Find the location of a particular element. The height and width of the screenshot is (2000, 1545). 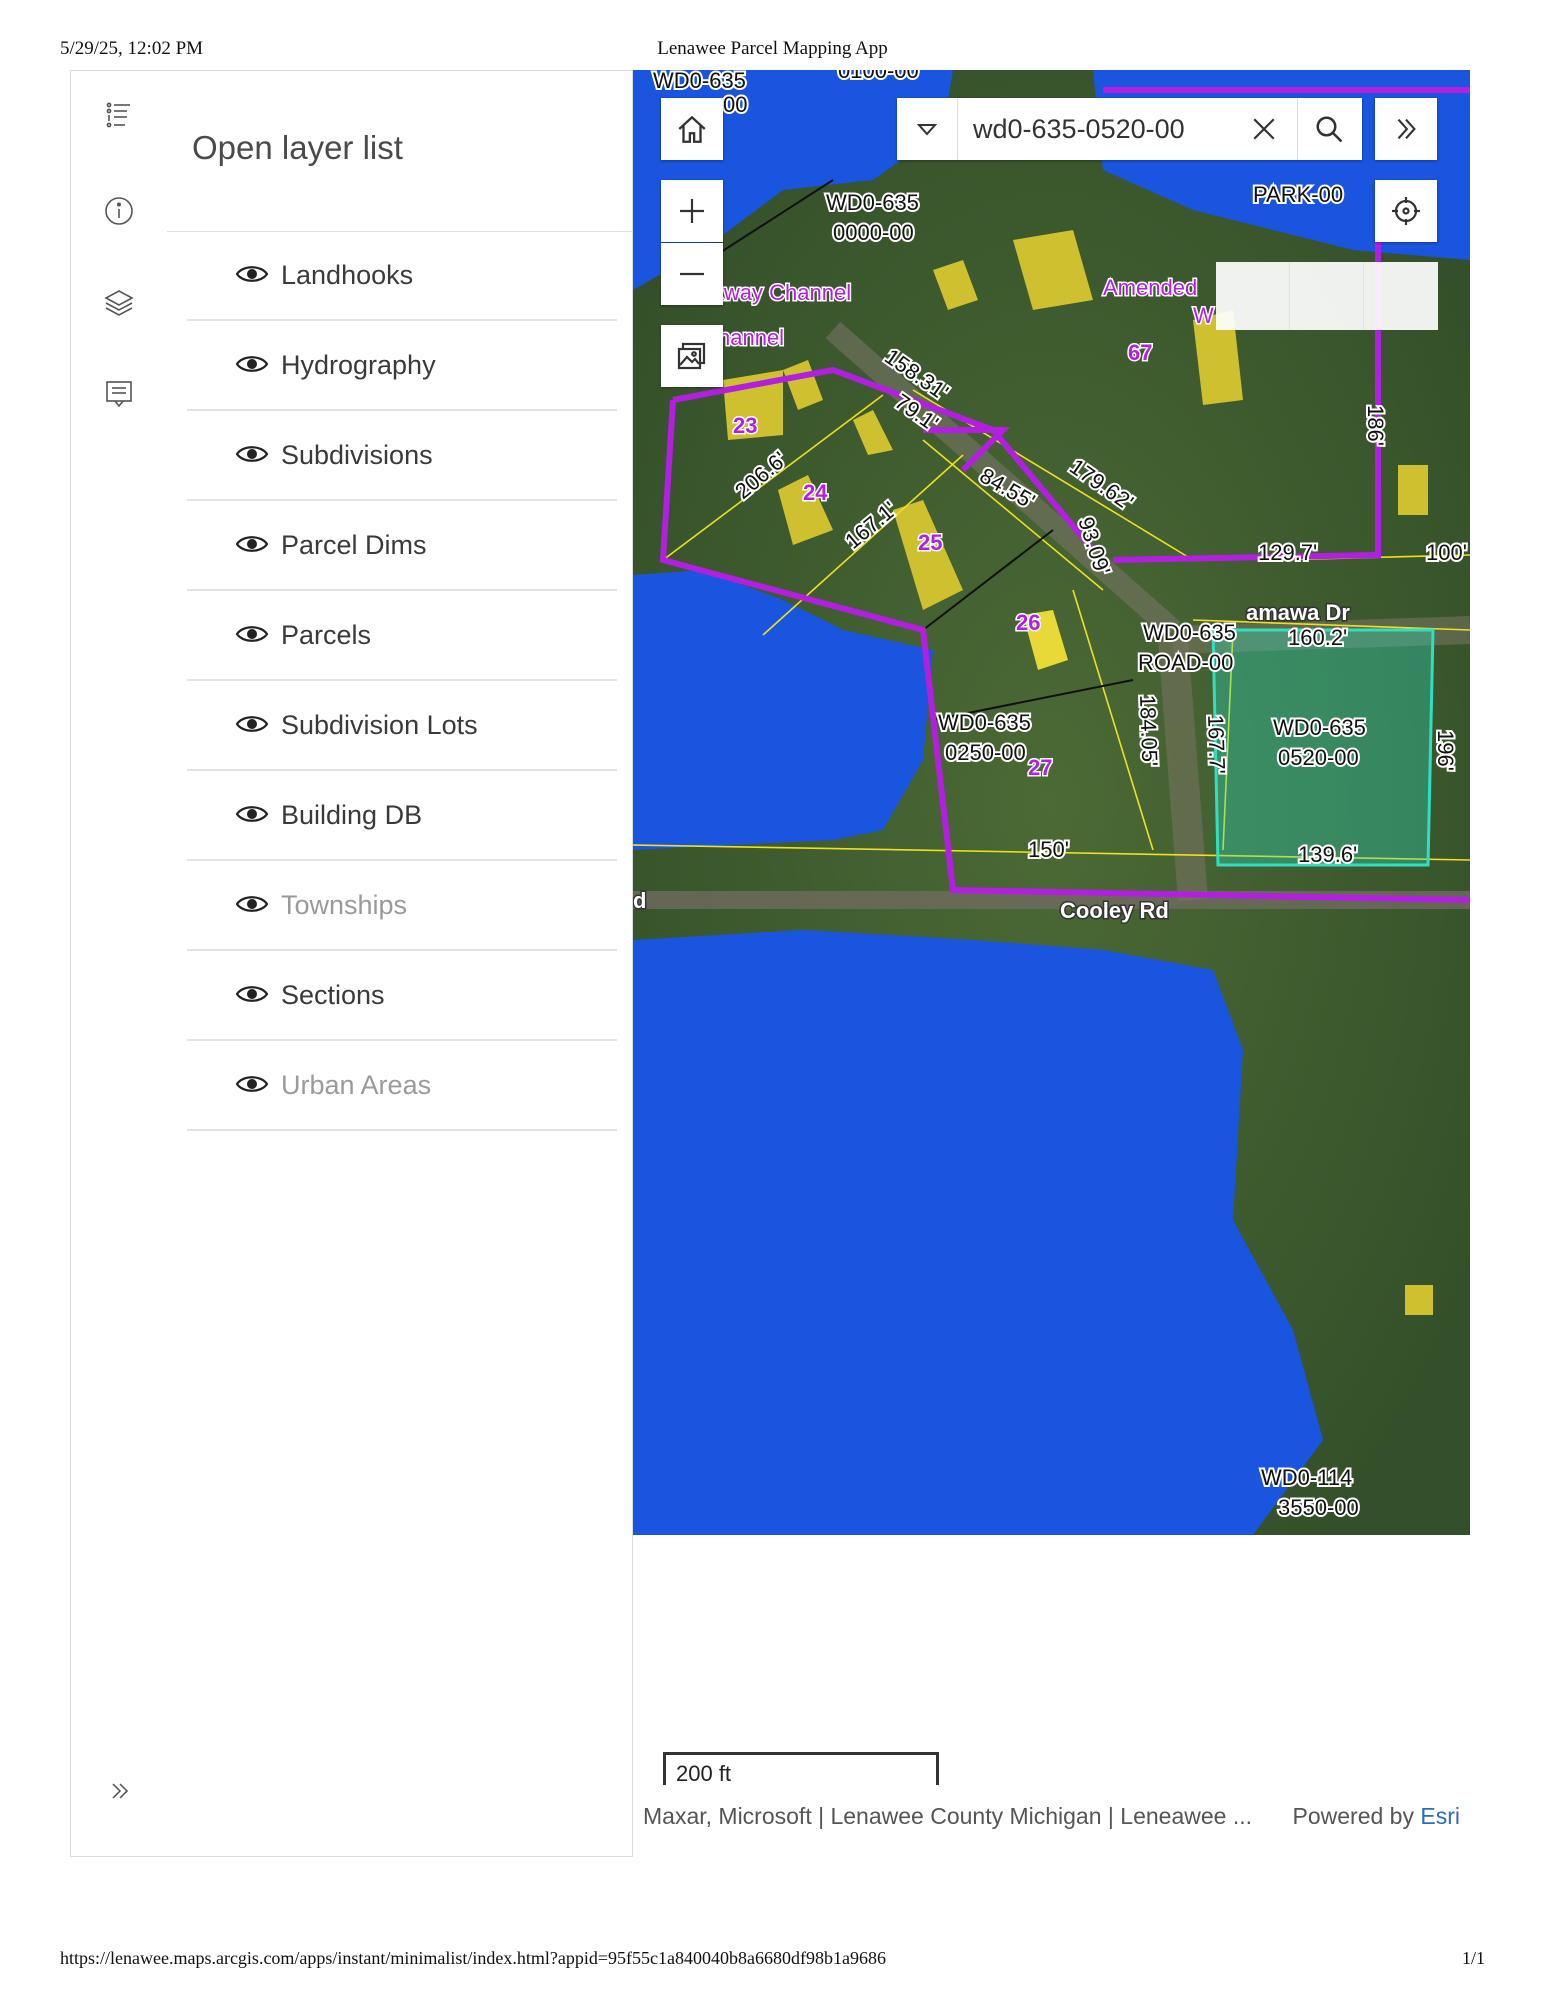

layer-label: Building DB is located at coordinates (352, 814).